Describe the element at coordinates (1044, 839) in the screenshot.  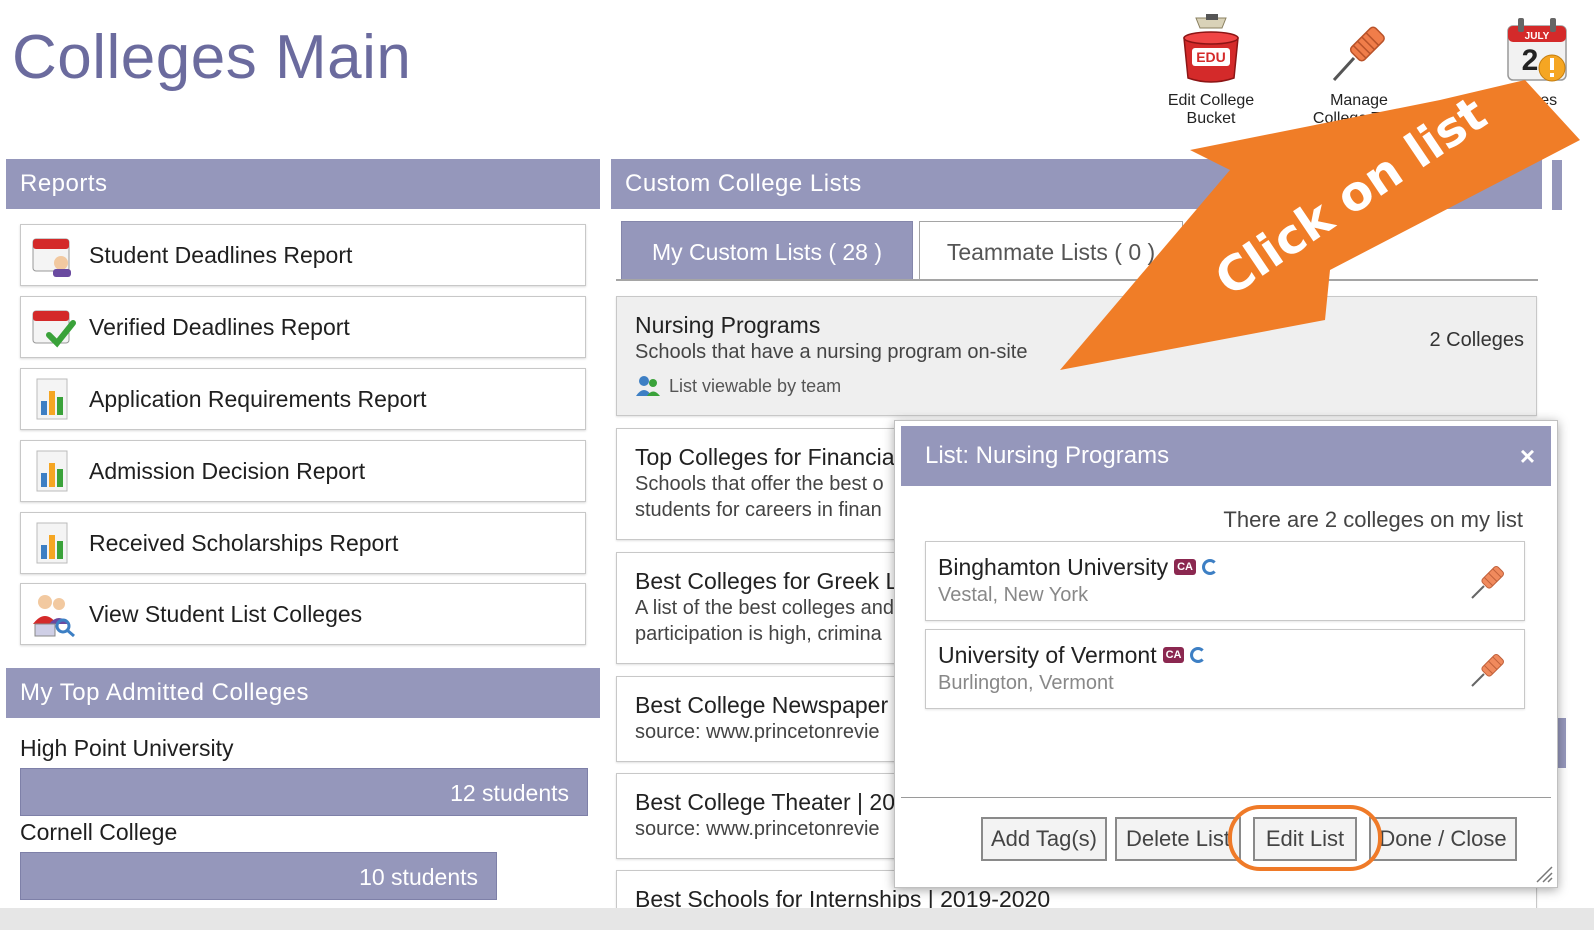
I see `add-tags-button: Add Tag(s)` at that location.